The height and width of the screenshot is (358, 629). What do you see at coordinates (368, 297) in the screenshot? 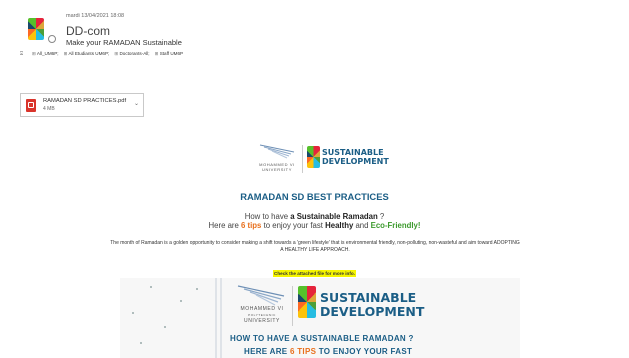
I see `sd-logo-line1: SUSTAINABLE` at bounding box center [368, 297].